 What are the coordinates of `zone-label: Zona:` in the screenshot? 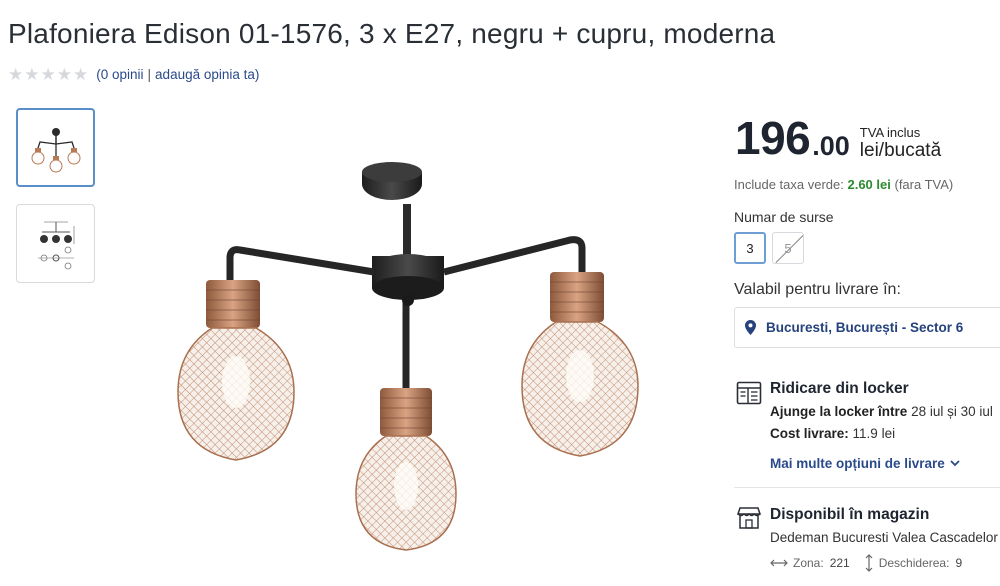 It's located at (808, 563).